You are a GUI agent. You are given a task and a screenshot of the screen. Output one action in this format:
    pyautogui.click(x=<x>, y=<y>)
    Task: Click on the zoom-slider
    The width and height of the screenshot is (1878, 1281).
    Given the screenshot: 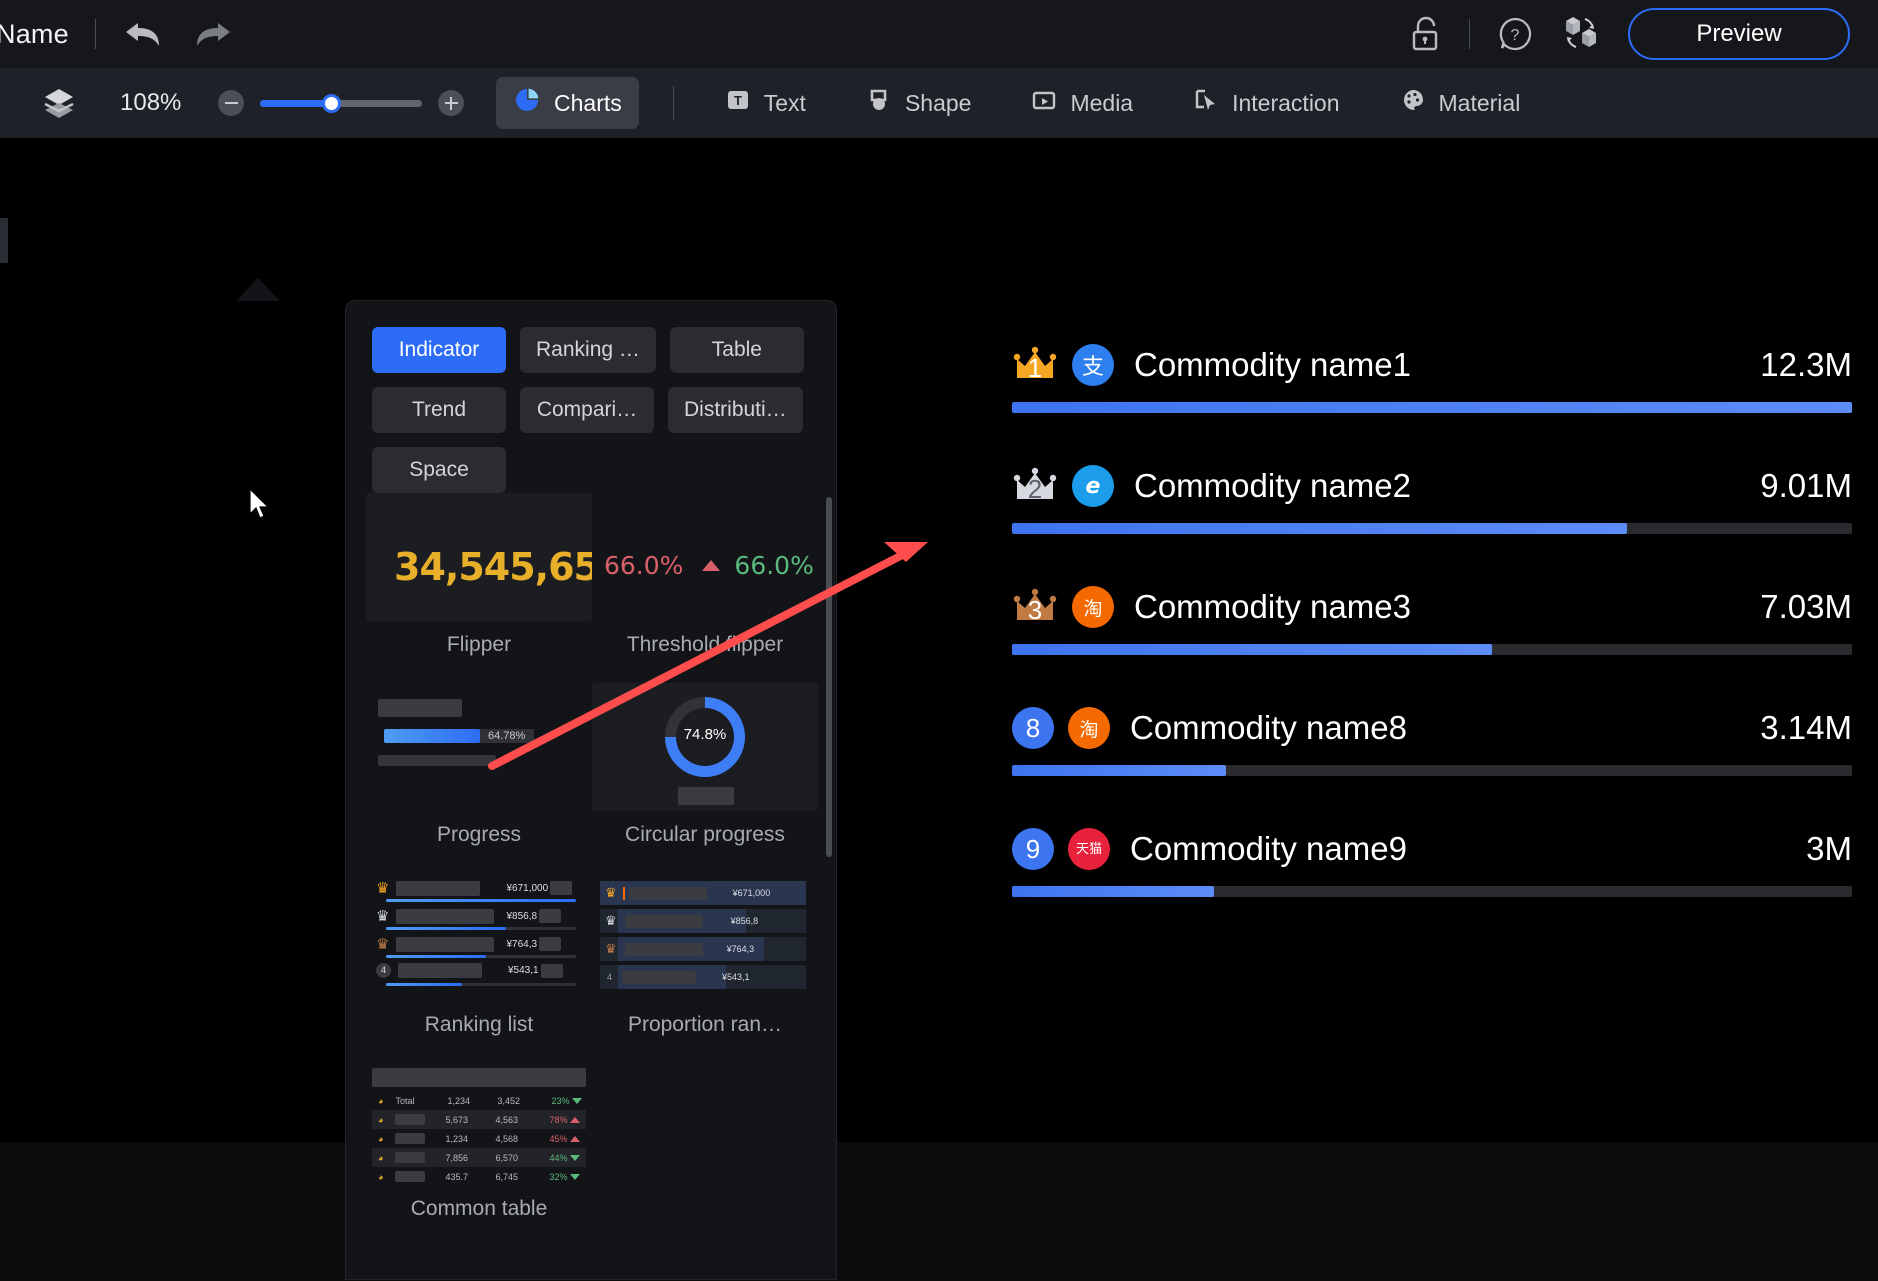 What is the action you would take?
    pyautogui.click(x=341, y=103)
    